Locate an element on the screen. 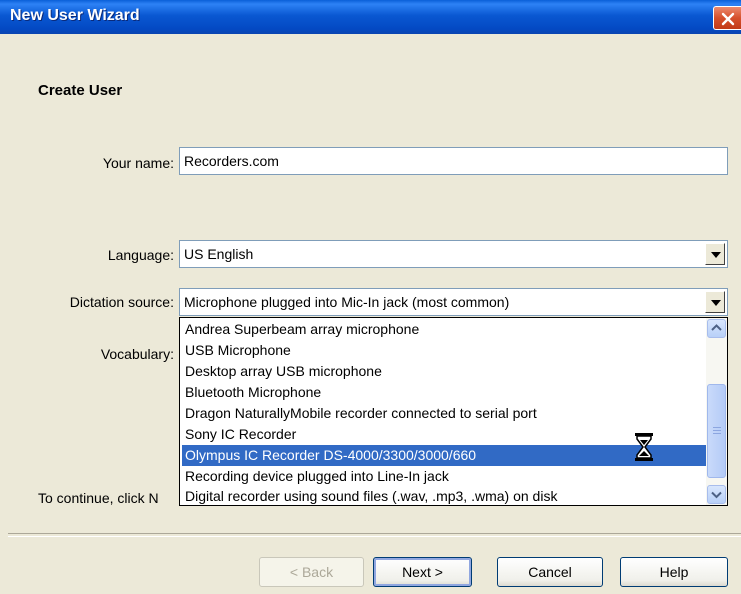  hourglass-cursor-icon is located at coordinates (644, 447).